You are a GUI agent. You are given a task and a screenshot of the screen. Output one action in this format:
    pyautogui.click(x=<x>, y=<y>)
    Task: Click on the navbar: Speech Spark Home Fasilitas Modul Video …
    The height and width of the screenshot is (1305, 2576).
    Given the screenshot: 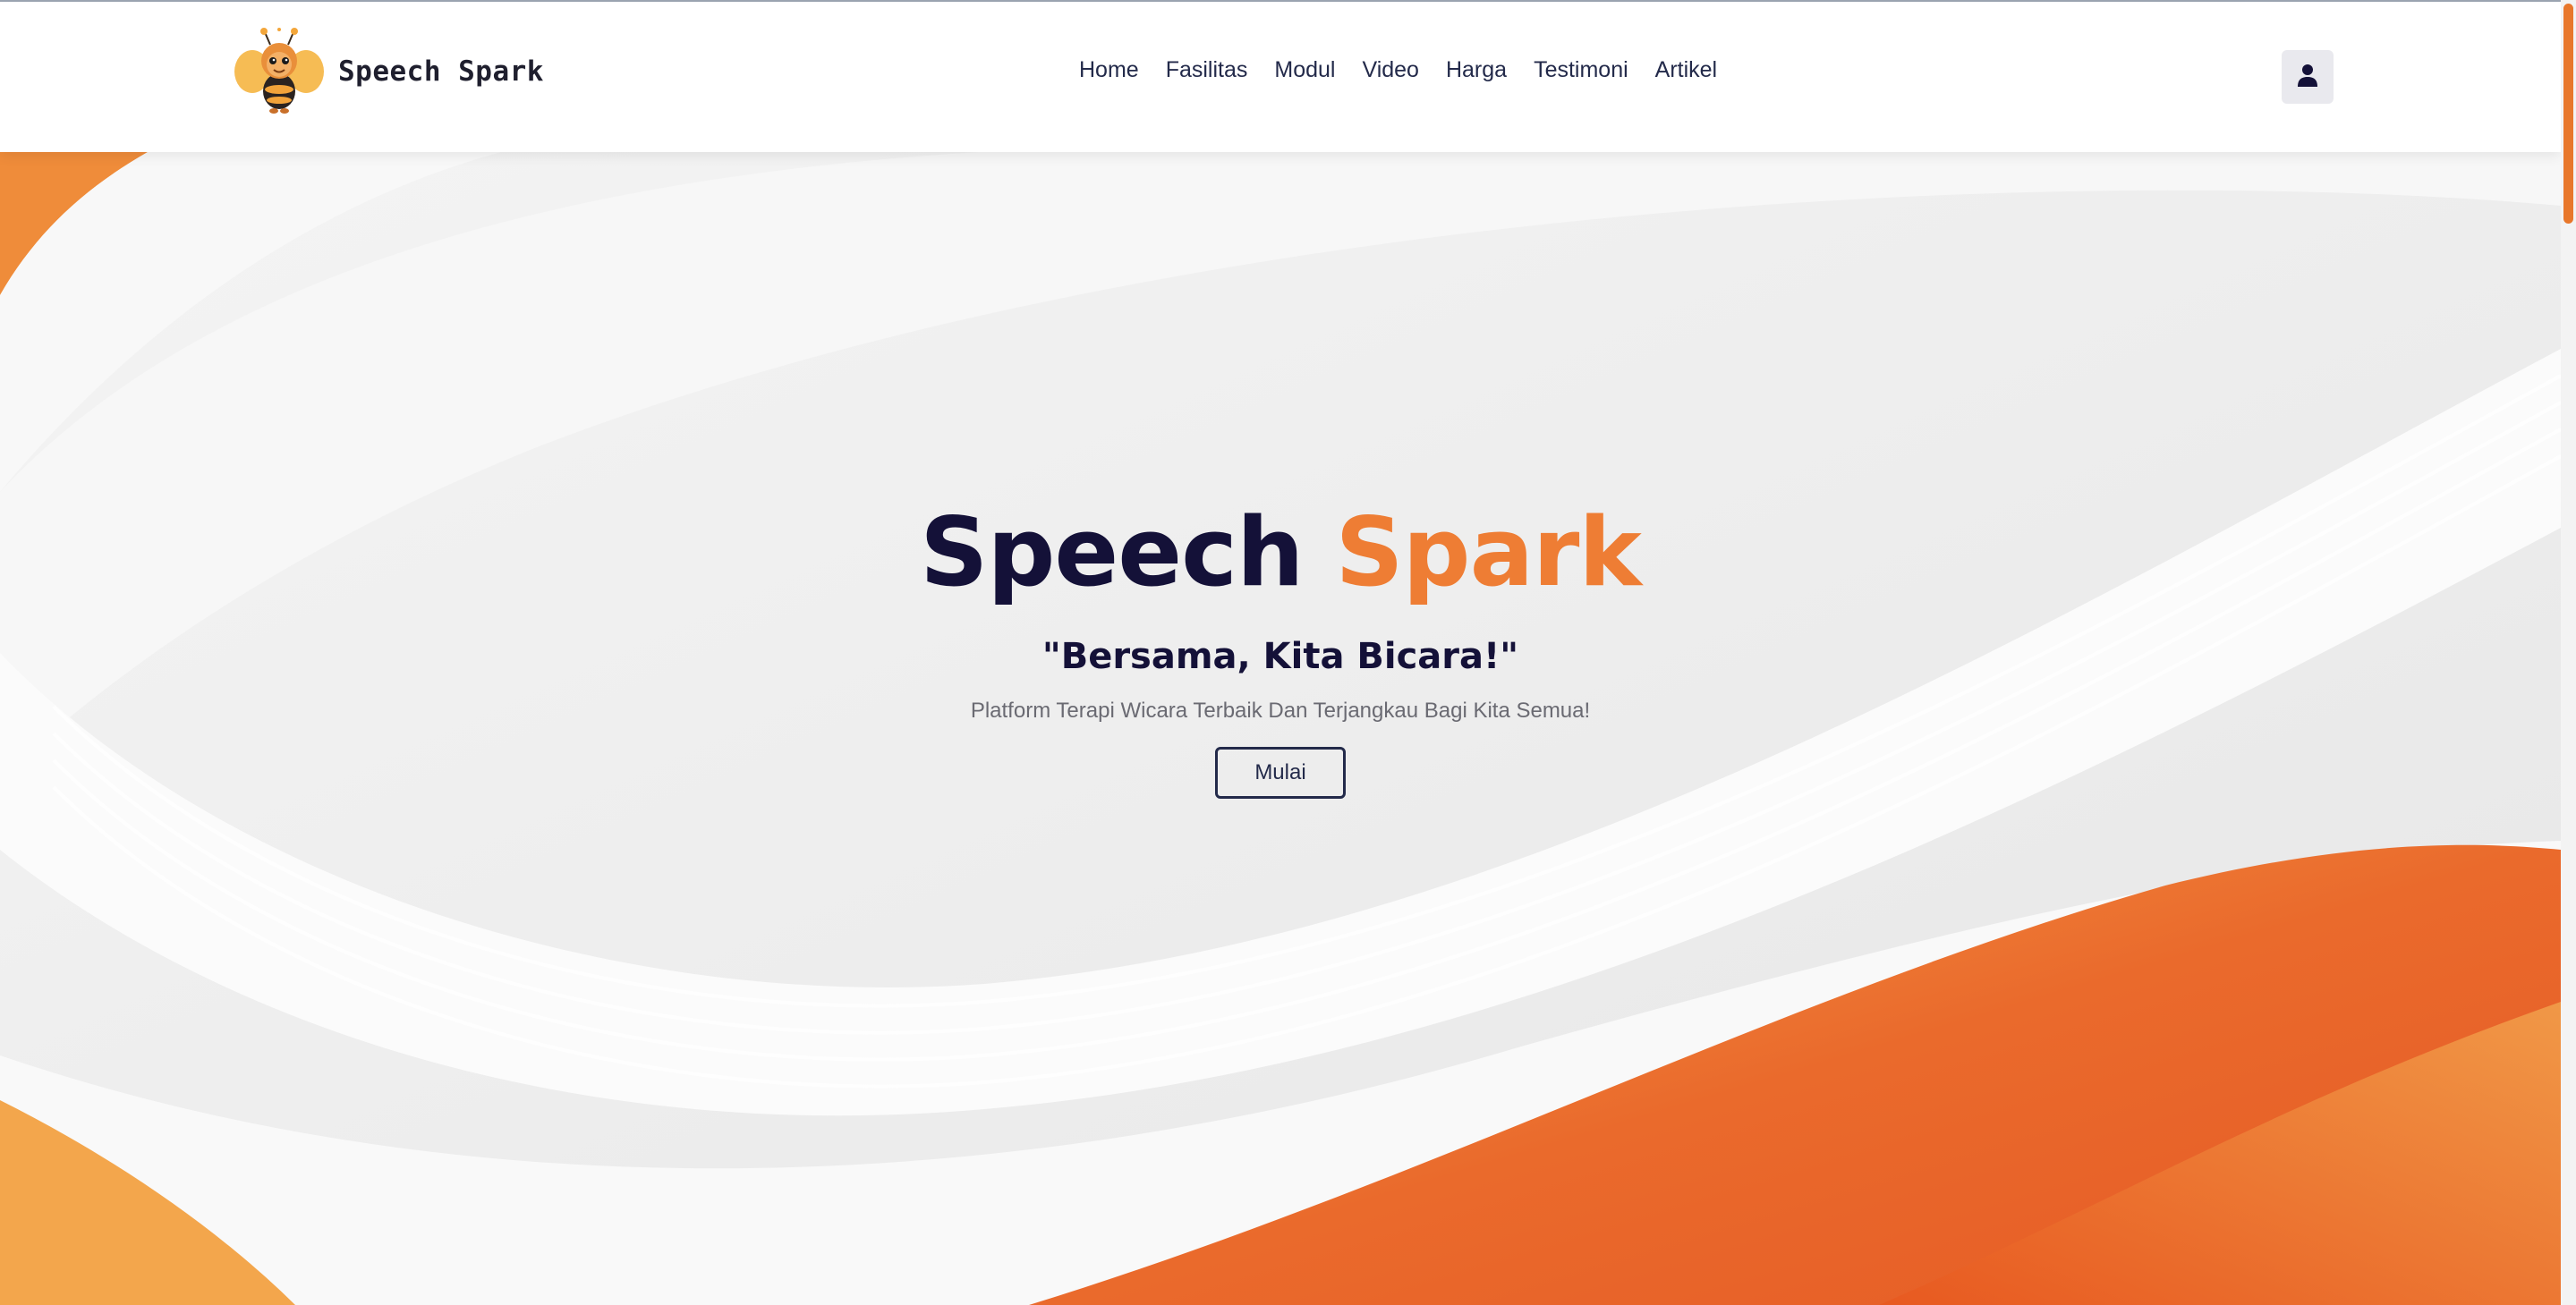 What is the action you would take?
    pyautogui.click(x=1280, y=77)
    